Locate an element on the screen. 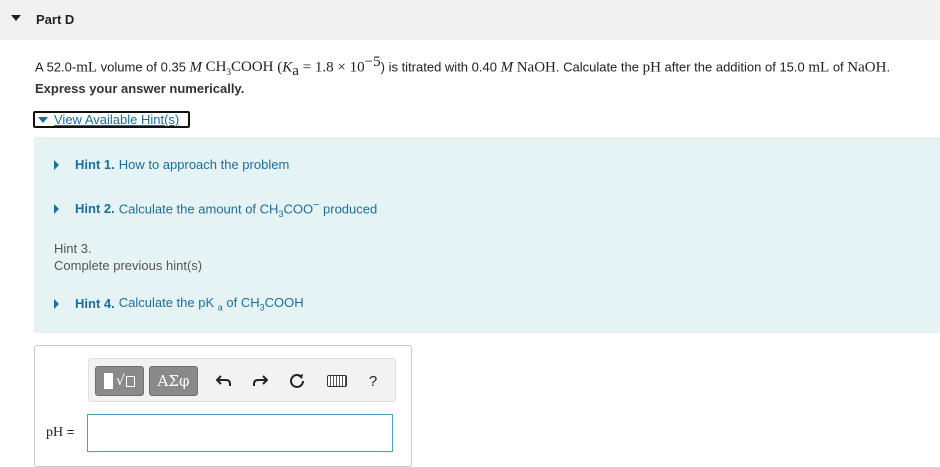 The height and width of the screenshot is (467, 940). help-button: ? is located at coordinates (373, 381).